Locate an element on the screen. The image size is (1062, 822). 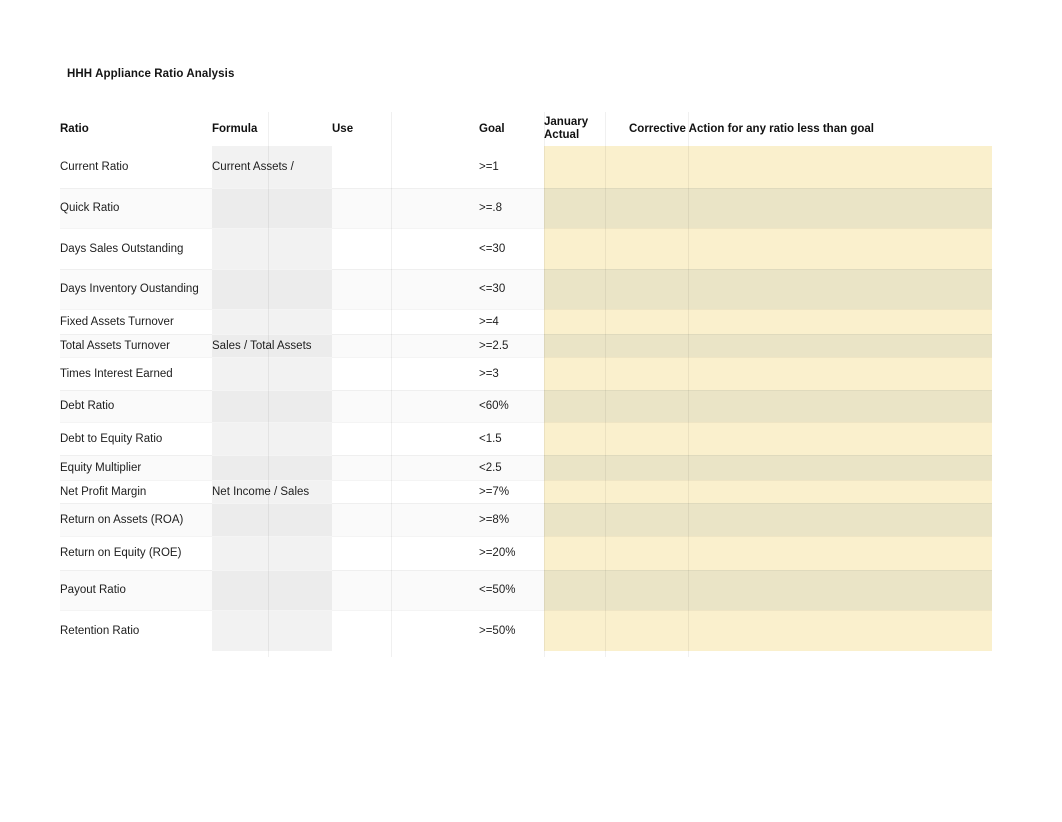
cell-goal: >=4 is located at coordinates (511, 321).